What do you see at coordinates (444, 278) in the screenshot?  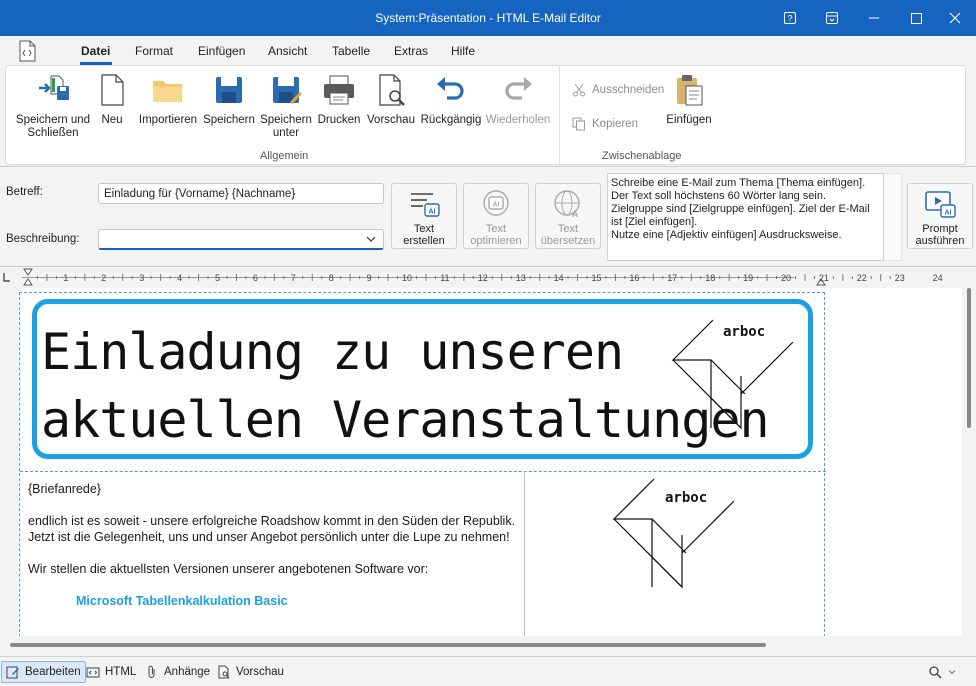 I see `ruler-number: 11` at bounding box center [444, 278].